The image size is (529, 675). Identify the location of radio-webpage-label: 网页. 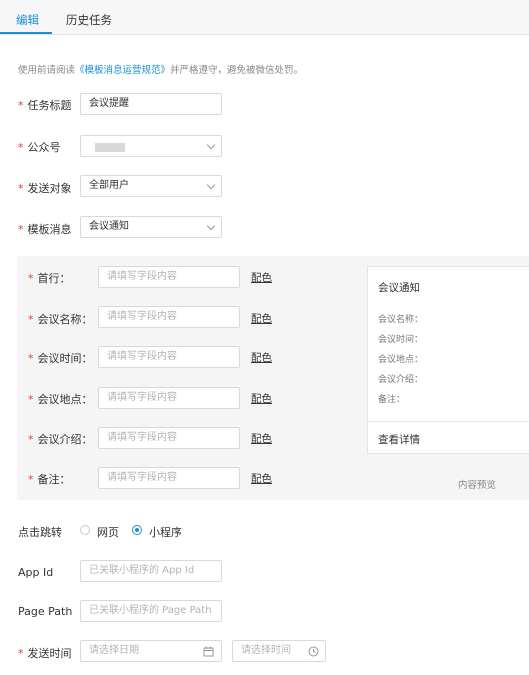
(108, 532).